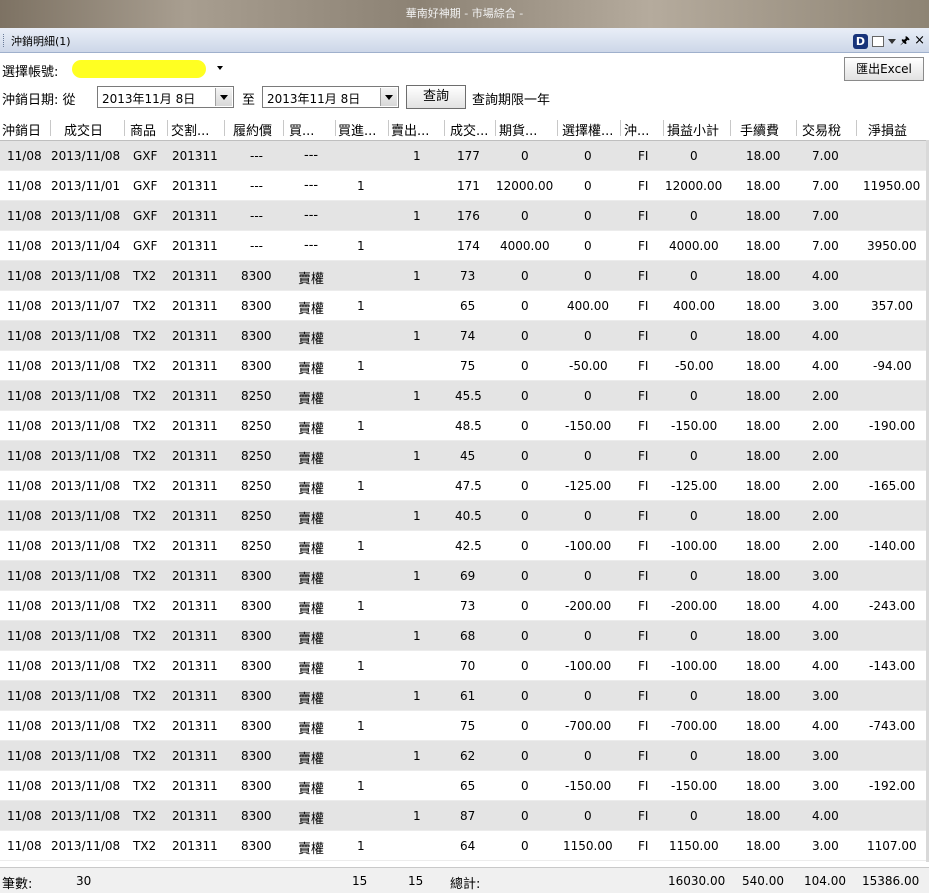  Describe the element at coordinates (468, 576) in the screenshot. I see `cell-price: 69` at that location.